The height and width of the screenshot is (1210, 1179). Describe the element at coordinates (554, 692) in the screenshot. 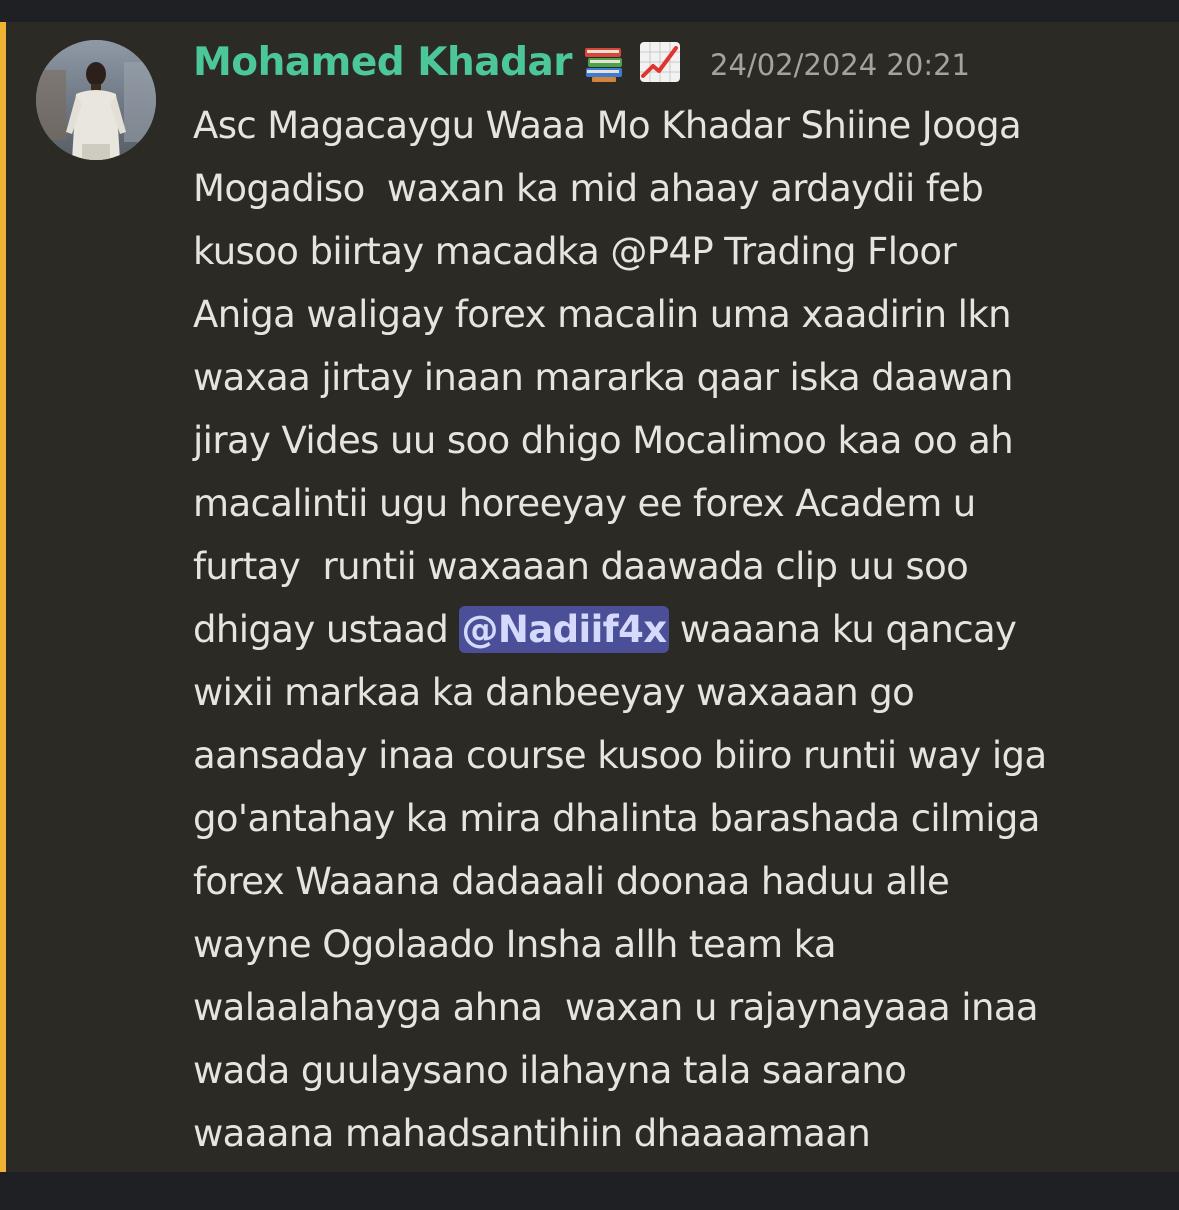

I see `message-line: wixii markaa ka danbeeyay waxaaan go` at that location.